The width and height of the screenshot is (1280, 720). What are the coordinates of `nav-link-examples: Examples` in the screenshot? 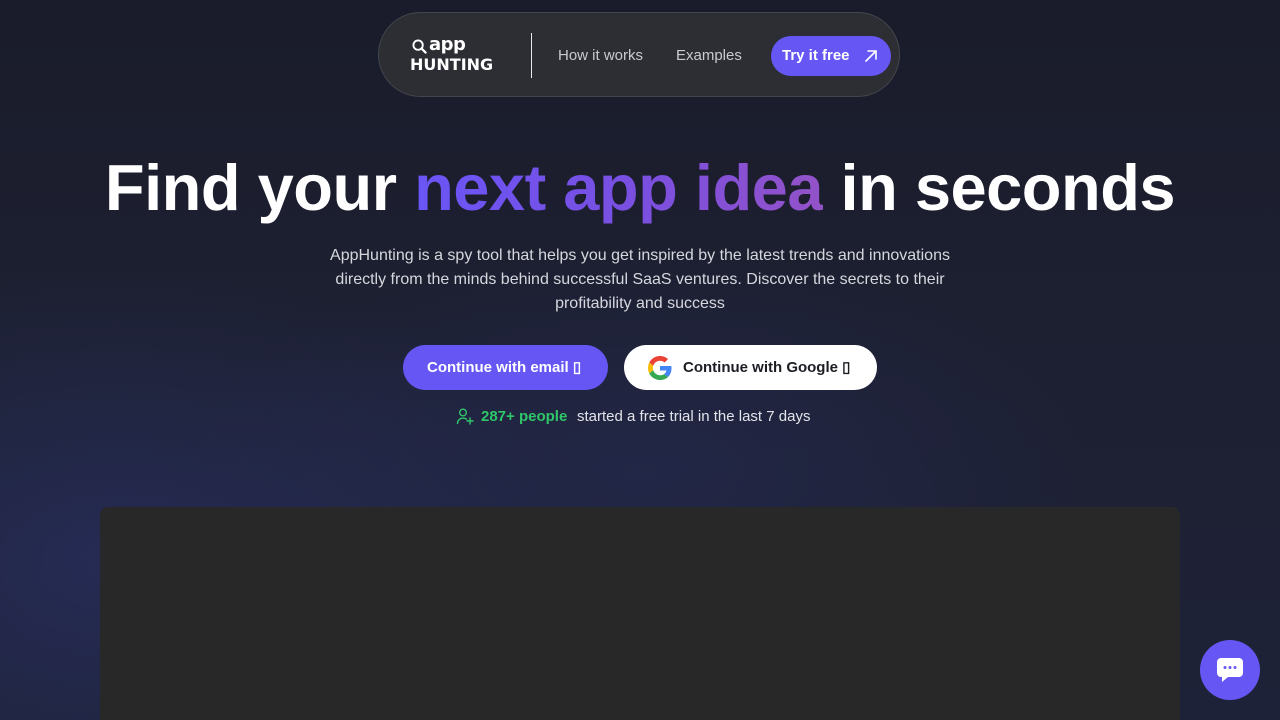 It's located at (709, 56).